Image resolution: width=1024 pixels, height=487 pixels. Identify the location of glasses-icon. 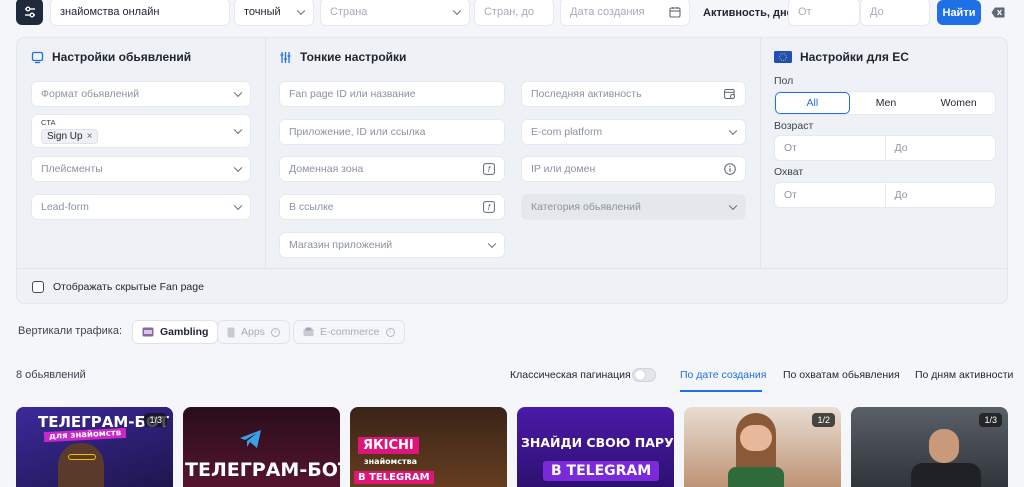
(82, 457).